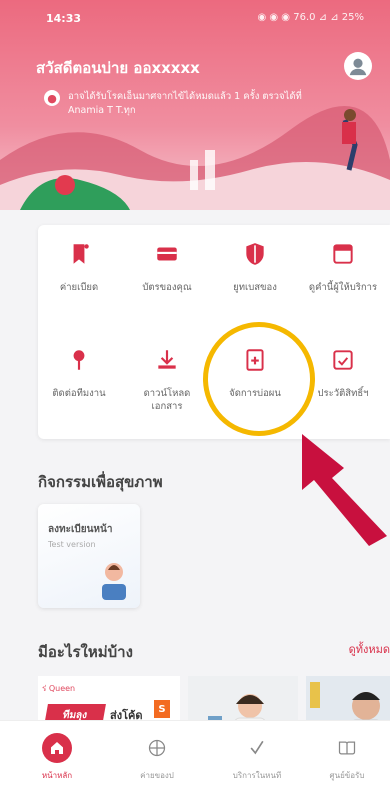  I want to click on user-icon, so click(358, 67).